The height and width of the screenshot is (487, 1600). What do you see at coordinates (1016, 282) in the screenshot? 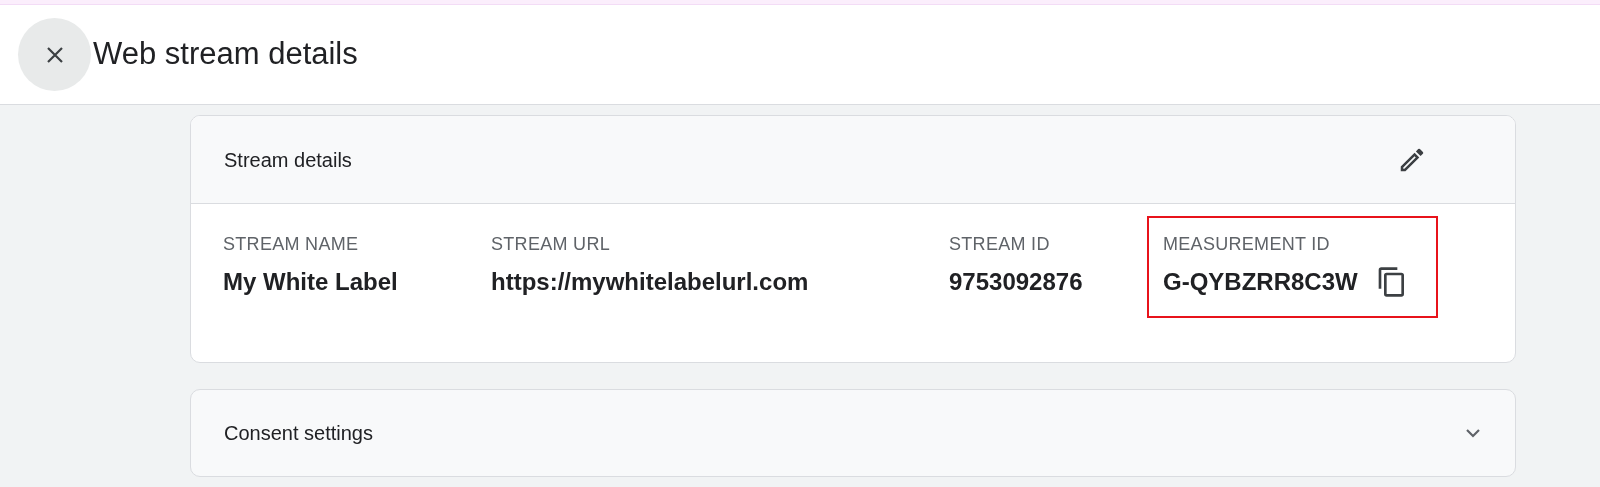
I see `field-value: 9753092876` at bounding box center [1016, 282].